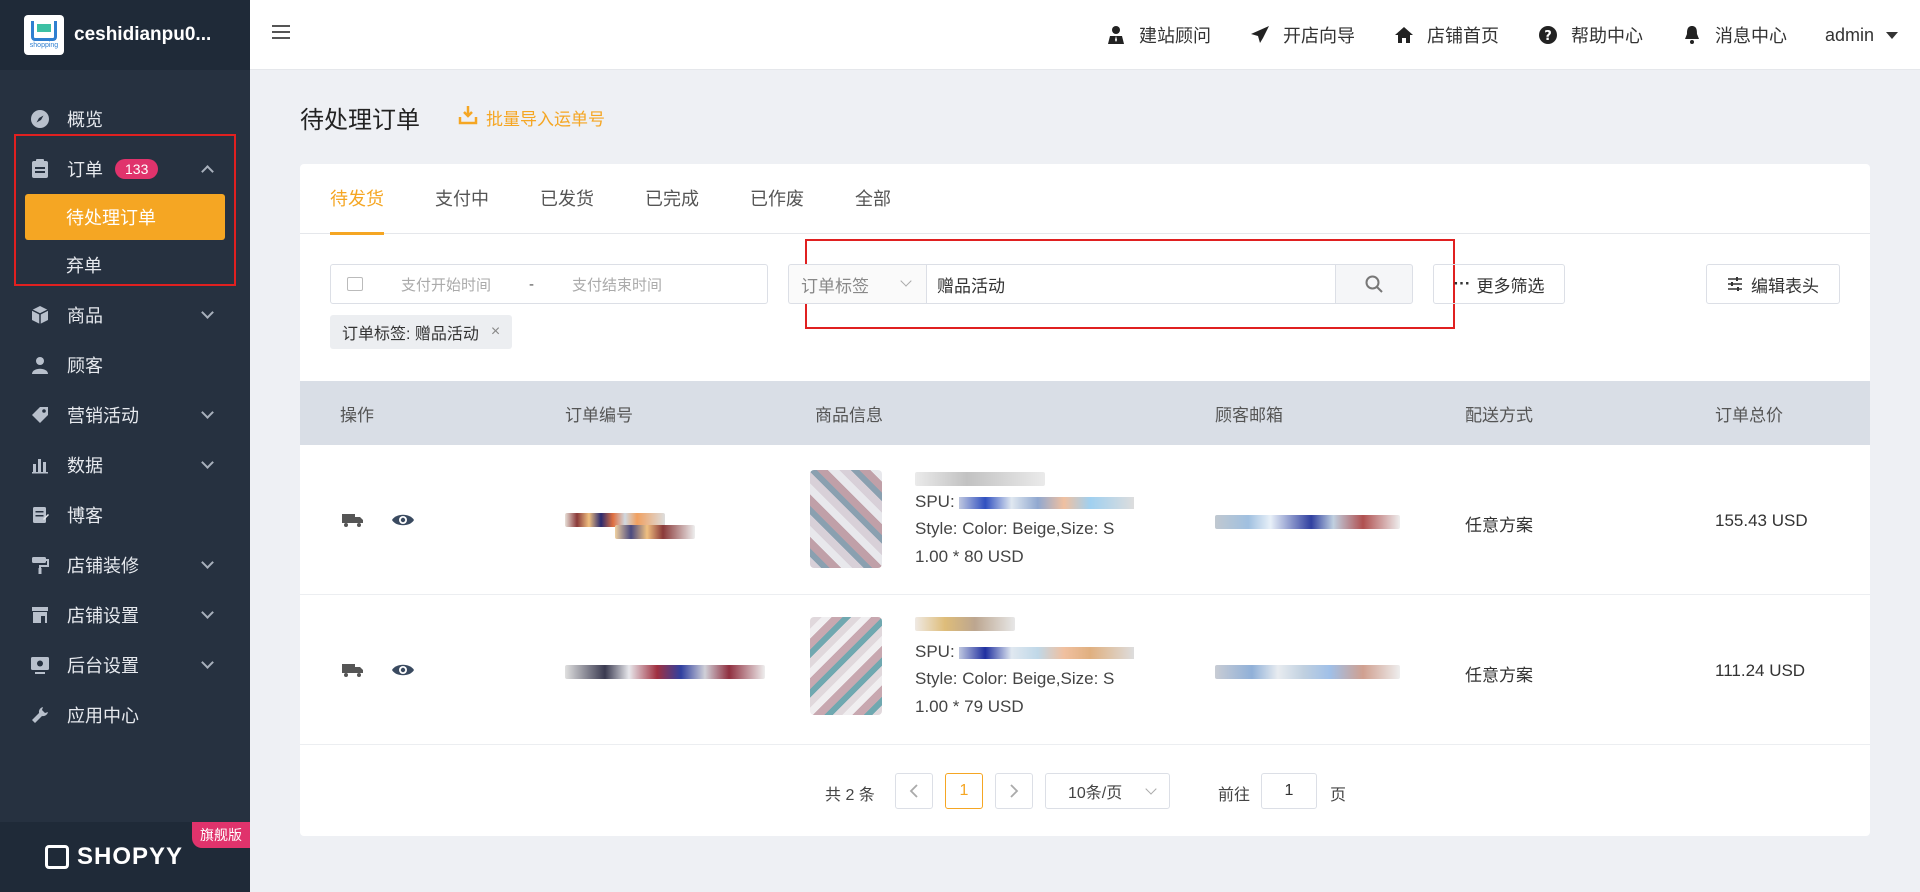  I want to click on tab-voided: 已作废, so click(777, 199).